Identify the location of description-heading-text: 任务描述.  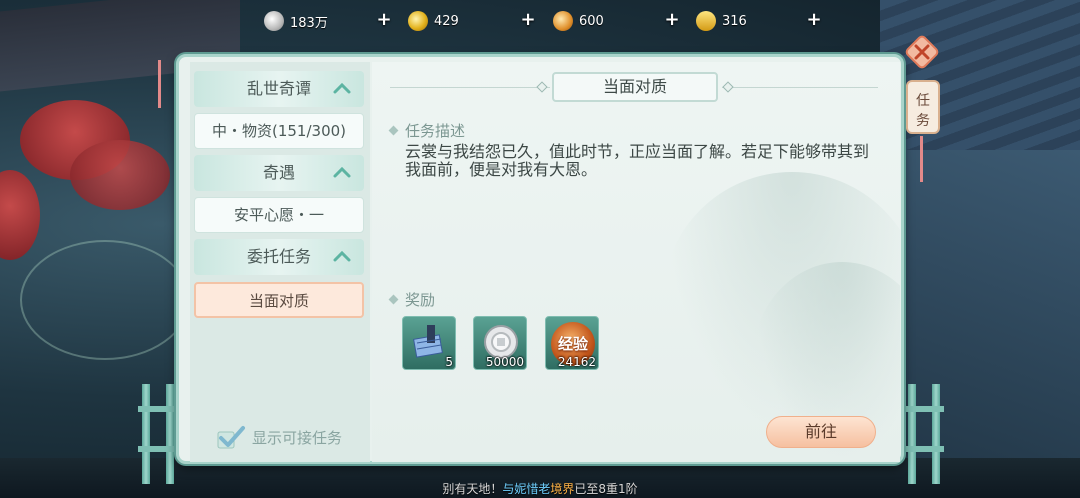
(435, 131).